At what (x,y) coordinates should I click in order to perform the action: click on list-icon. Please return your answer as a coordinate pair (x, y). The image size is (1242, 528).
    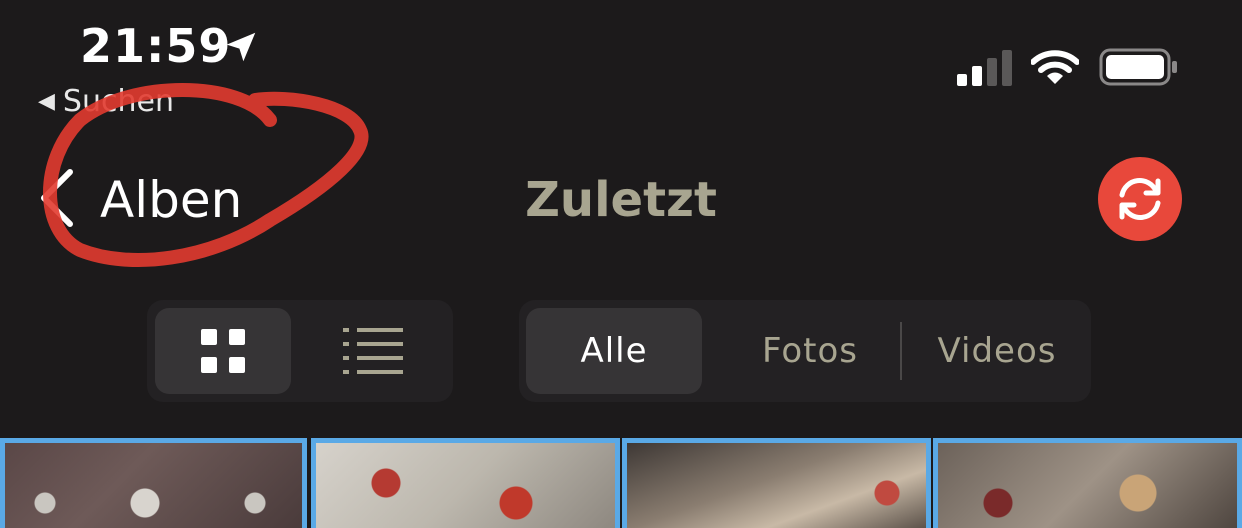
    Looking at the image, I should click on (373, 351).